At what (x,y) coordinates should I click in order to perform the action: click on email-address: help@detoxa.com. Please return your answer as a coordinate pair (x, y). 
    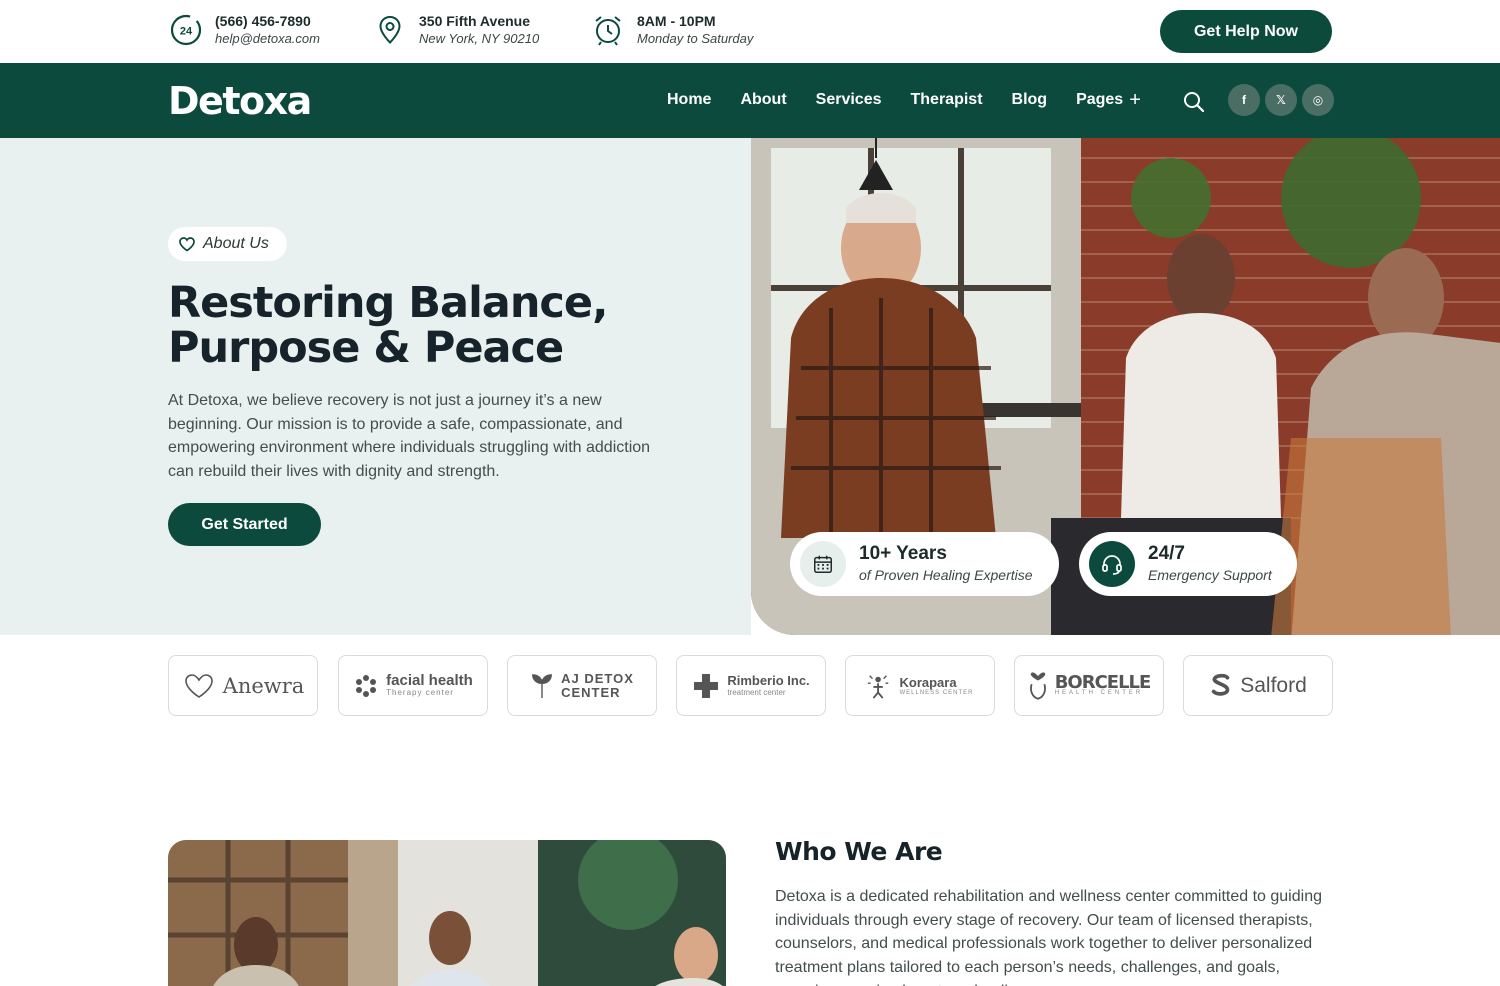
    Looking at the image, I should click on (267, 39).